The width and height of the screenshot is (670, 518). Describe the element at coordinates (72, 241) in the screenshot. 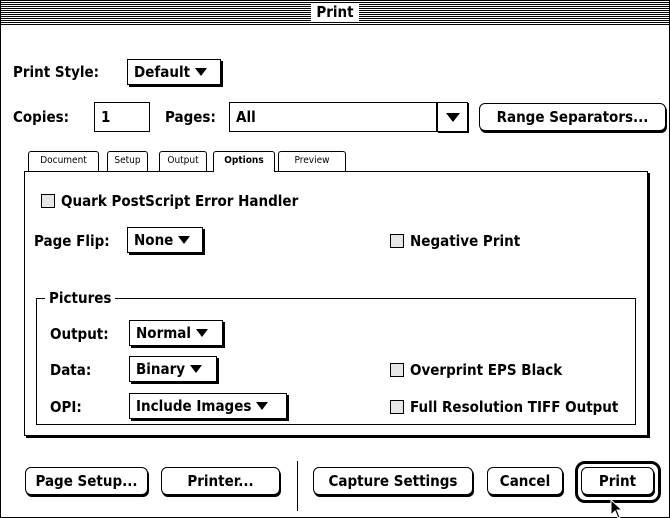

I see `page-flip-label: Page Flip:` at that location.